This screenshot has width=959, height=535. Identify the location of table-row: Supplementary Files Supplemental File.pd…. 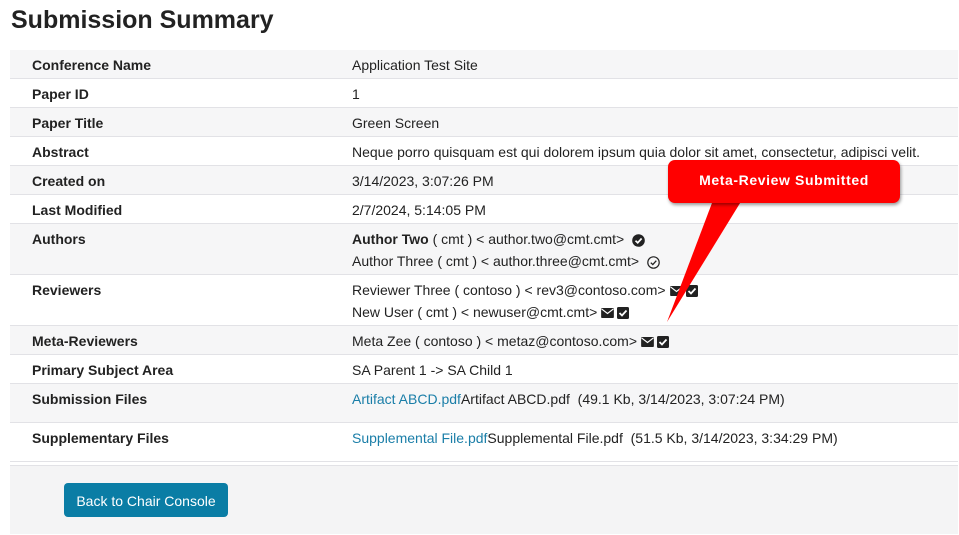
(484, 442).